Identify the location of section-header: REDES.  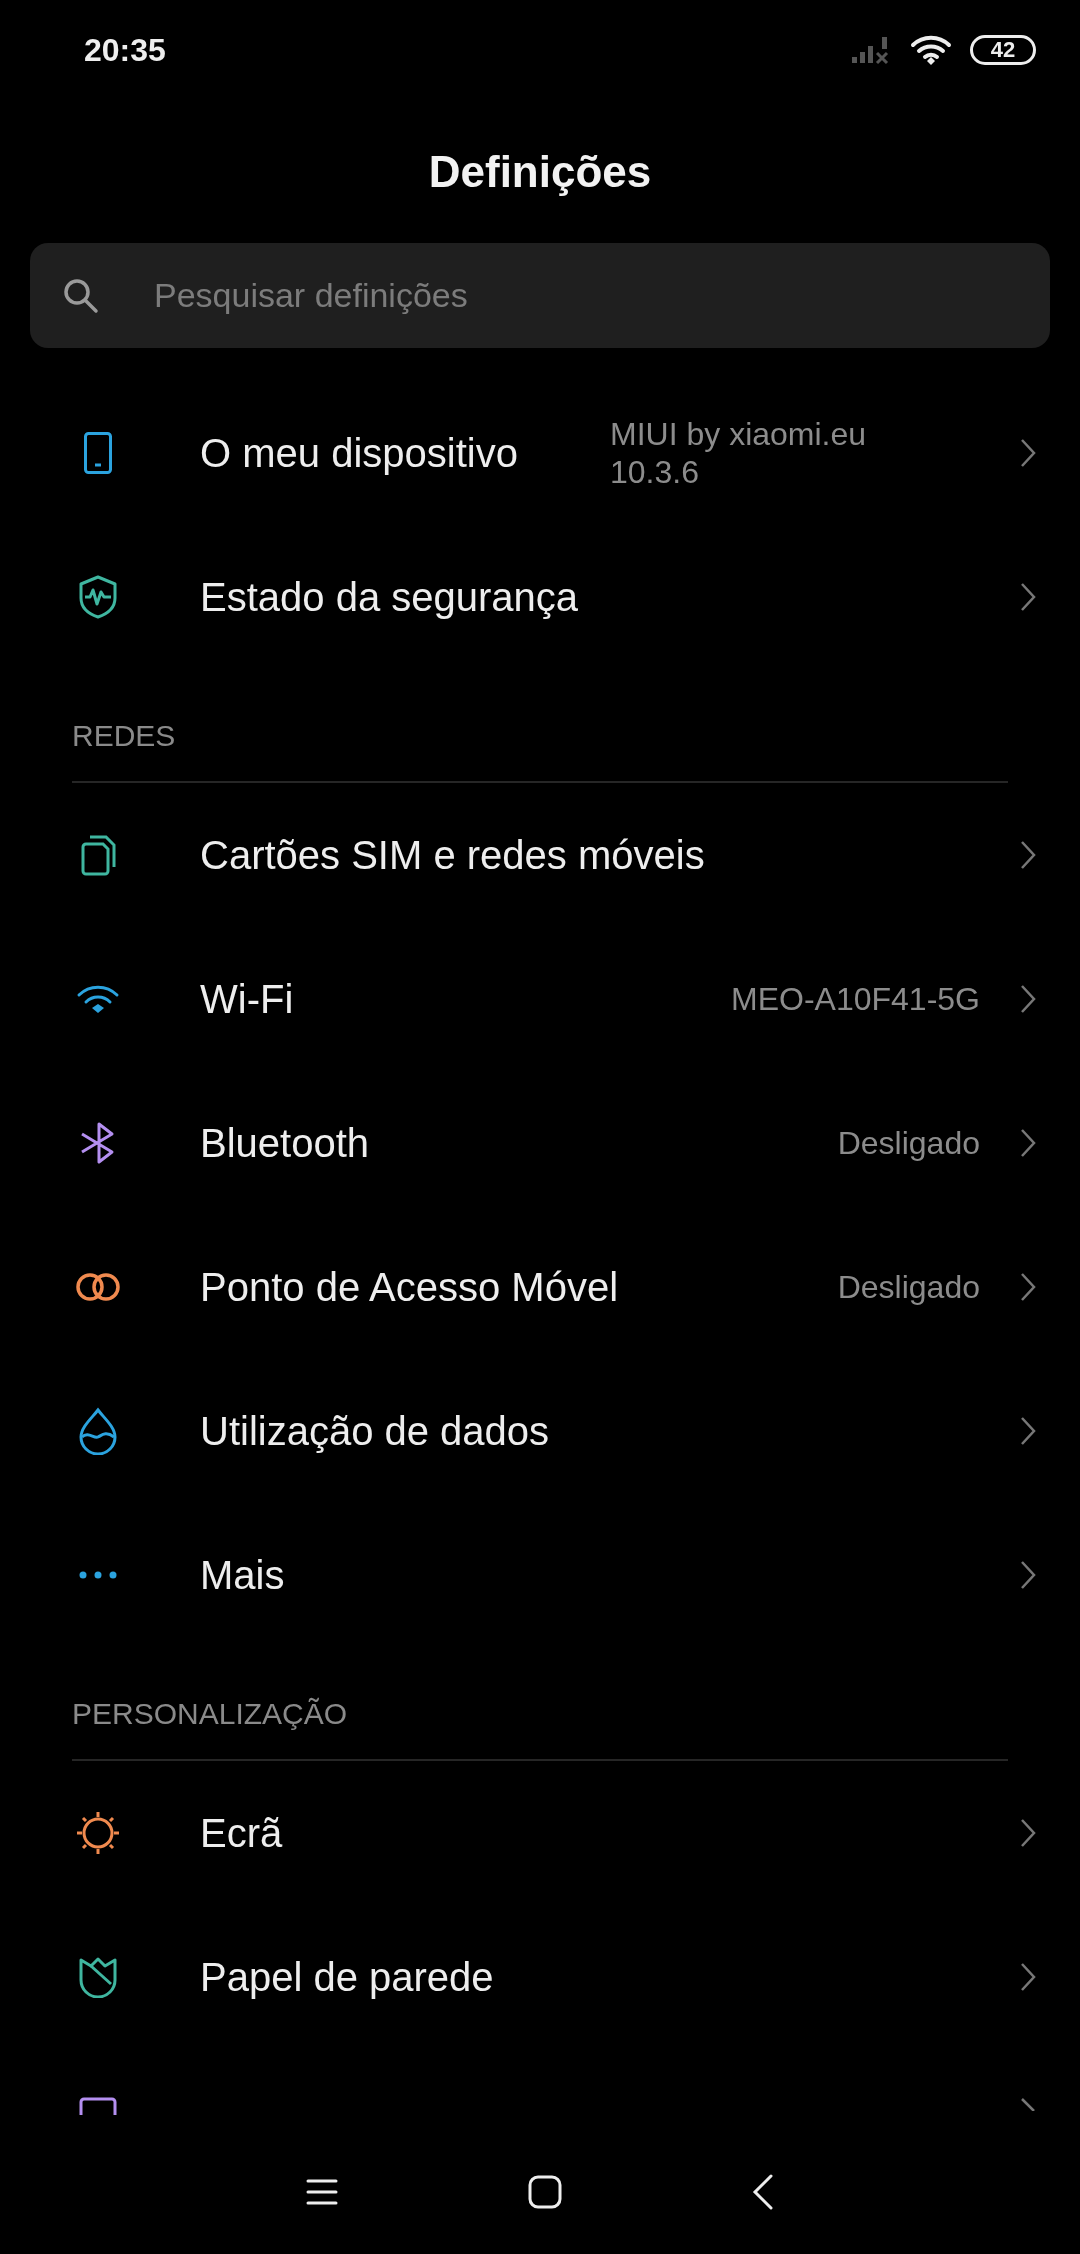
(124, 736).